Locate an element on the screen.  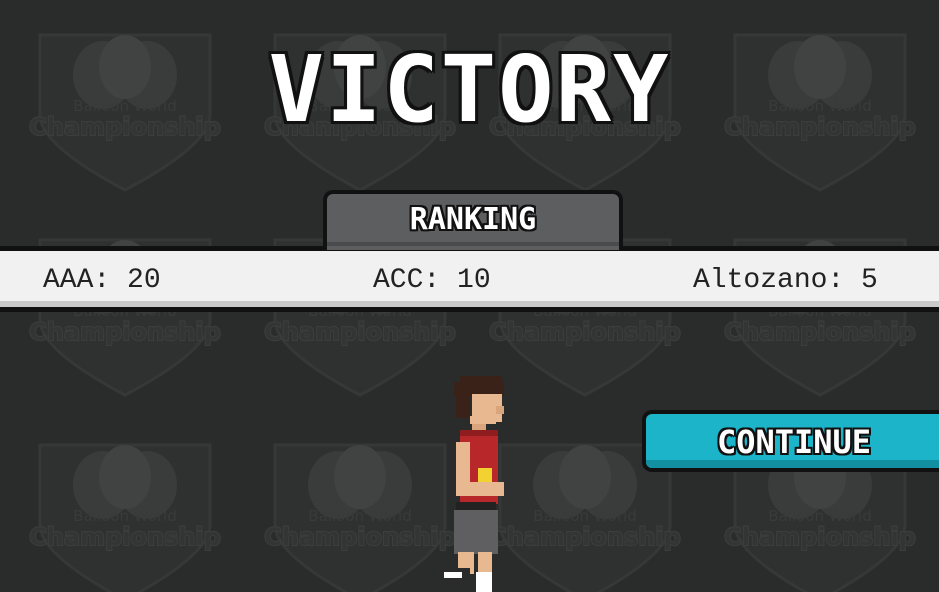
ranking-label: RANKING is located at coordinates (473, 219).